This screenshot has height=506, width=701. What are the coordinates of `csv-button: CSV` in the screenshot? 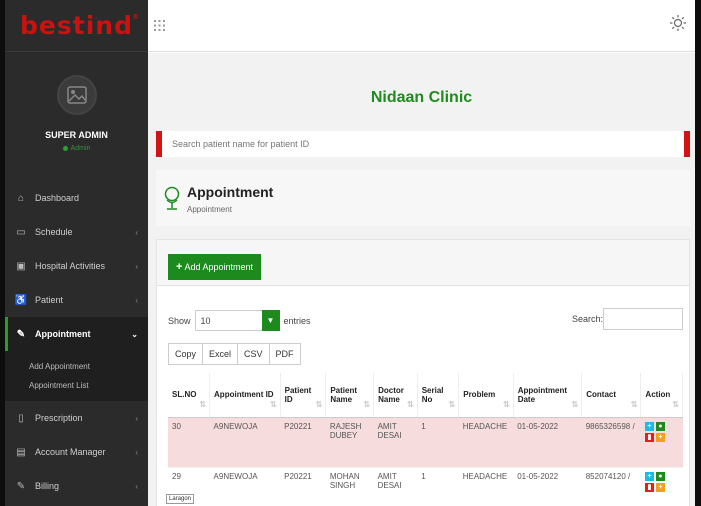 It's located at (253, 354).